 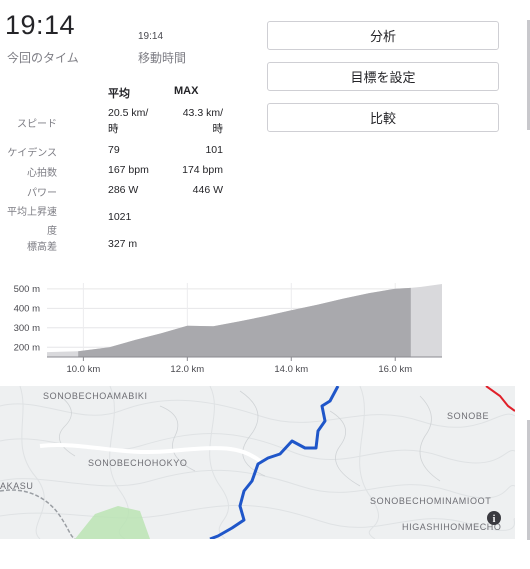 I want to click on stats-vam-avg: 1021, so click(x=120, y=217).